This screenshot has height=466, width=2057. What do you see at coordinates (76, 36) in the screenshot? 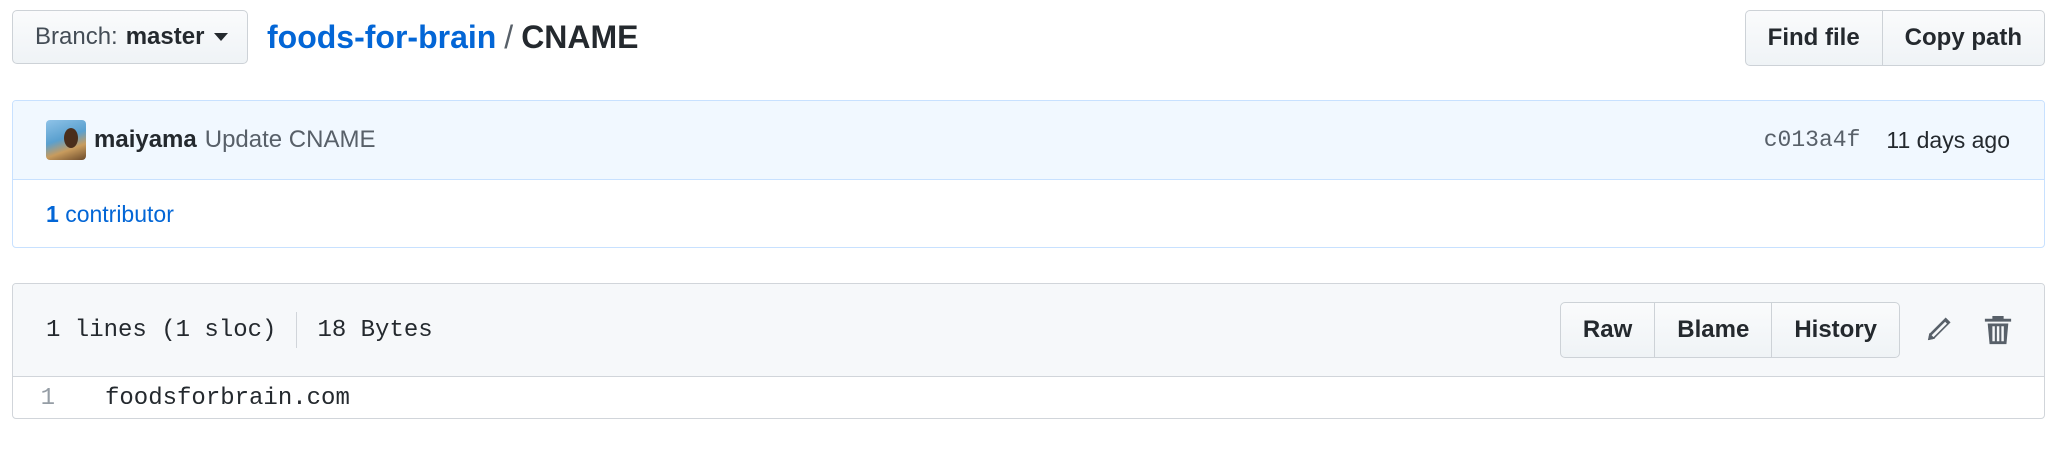
I see `branch-label: Branch:` at bounding box center [76, 36].